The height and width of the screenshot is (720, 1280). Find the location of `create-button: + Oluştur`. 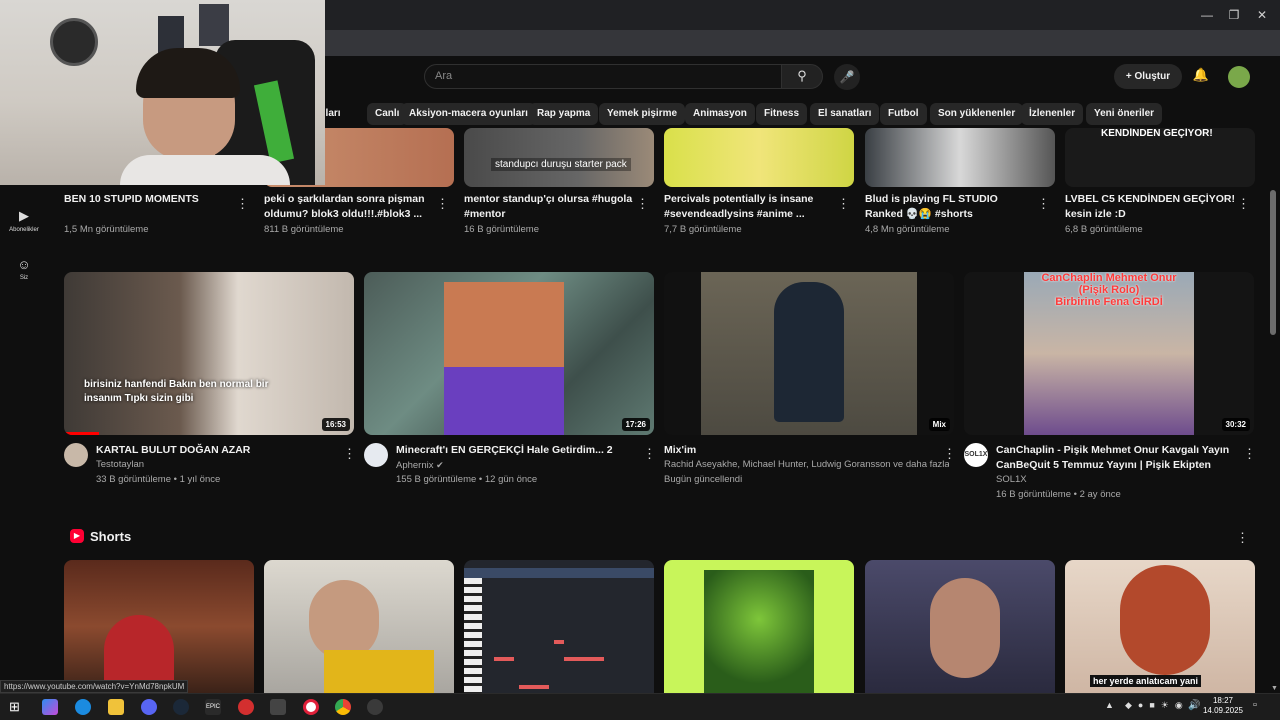

create-button: + Oluştur is located at coordinates (1148, 76).